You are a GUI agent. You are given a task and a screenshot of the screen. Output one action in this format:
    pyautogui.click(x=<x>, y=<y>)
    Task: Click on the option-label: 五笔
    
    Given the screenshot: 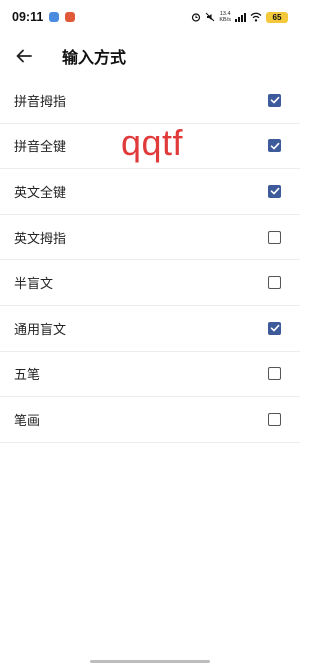 What is the action you would take?
    pyautogui.click(x=27, y=376)
    